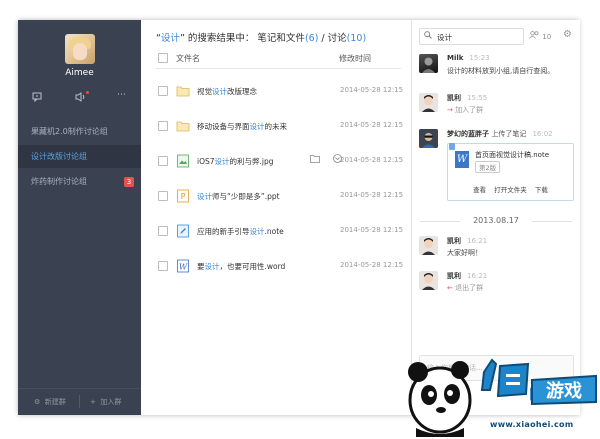 The width and height of the screenshot is (600, 439). Describe the element at coordinates (468, 58) in the screenshot. I see `sender-name: Milk 15:23` at that location.